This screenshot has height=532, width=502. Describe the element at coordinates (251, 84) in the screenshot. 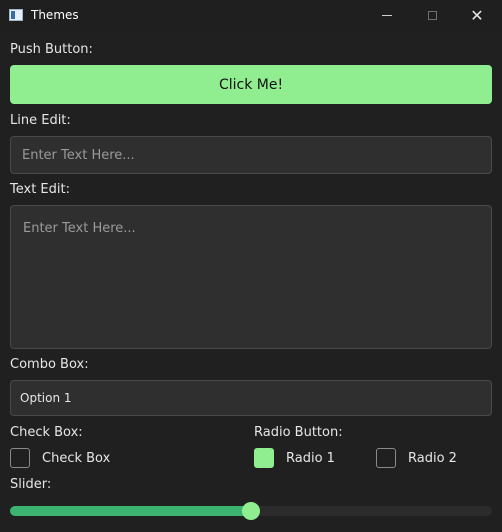

I see `click-me-button: Click Me!` at that location.